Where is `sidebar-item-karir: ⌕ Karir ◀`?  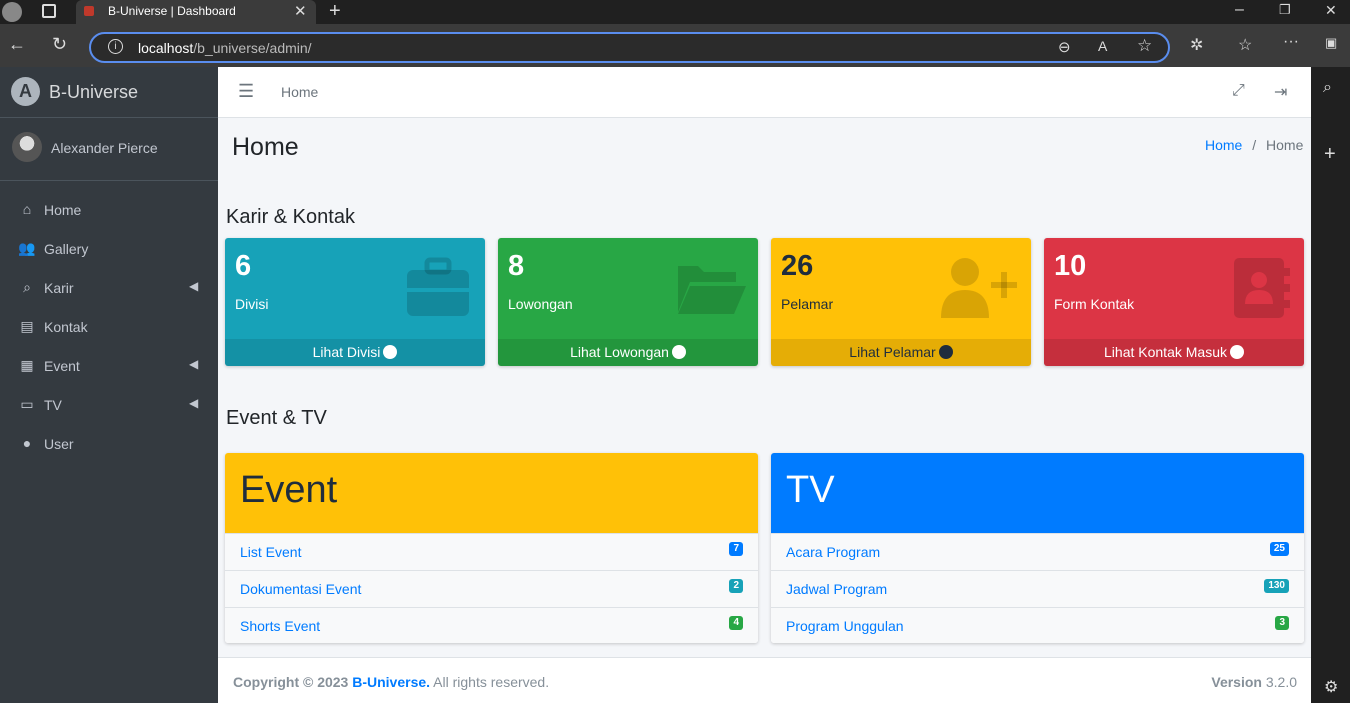
sidebar-item-karir: ⌕ Karir ◀ is located at coordinates (109, 287).